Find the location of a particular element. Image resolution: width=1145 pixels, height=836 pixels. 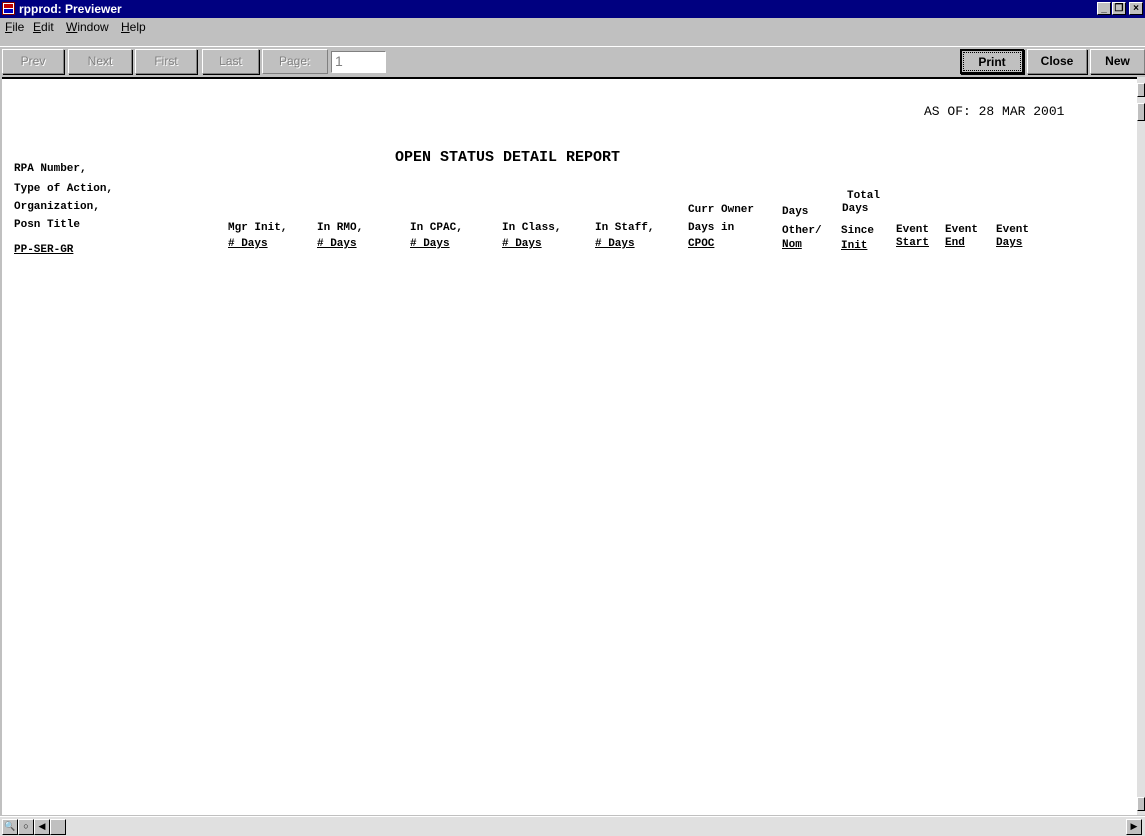

window-title: rpprod: Previewer is located at coordinates (70, 9).